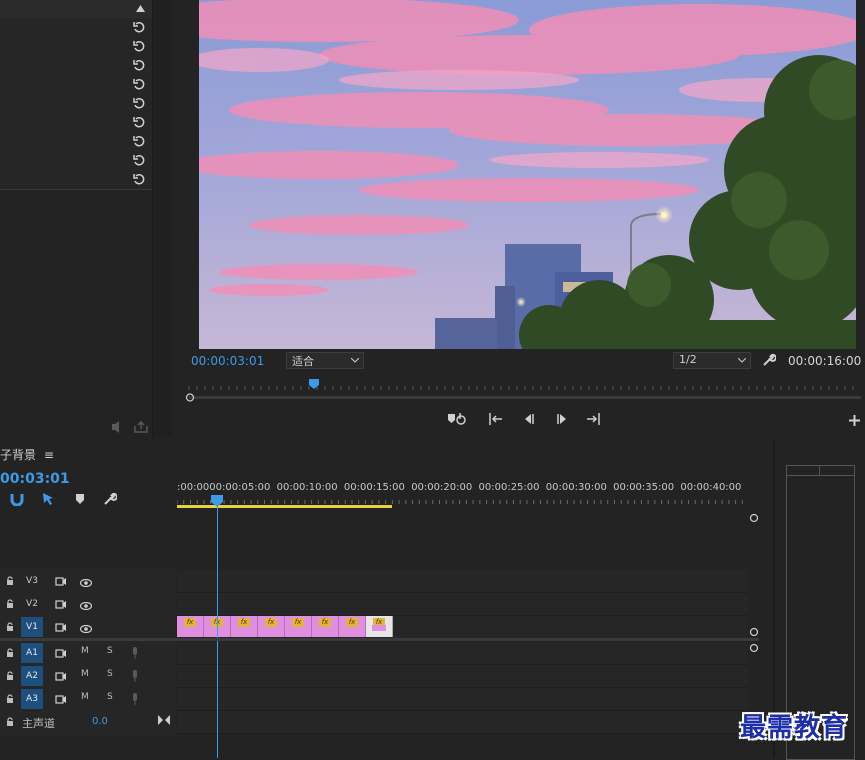 The width and height of the screenshot is (865, 760). What do you see at coordinates (32, 653) in the screenshot?
I see `track-target-a1: A1` at bounding box center [32, 653].